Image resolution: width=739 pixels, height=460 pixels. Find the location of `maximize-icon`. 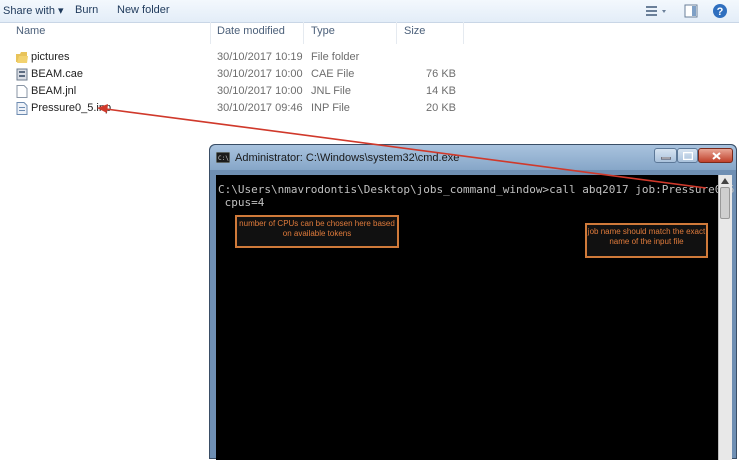

maximize-icon is located at coordinates (688, 156).